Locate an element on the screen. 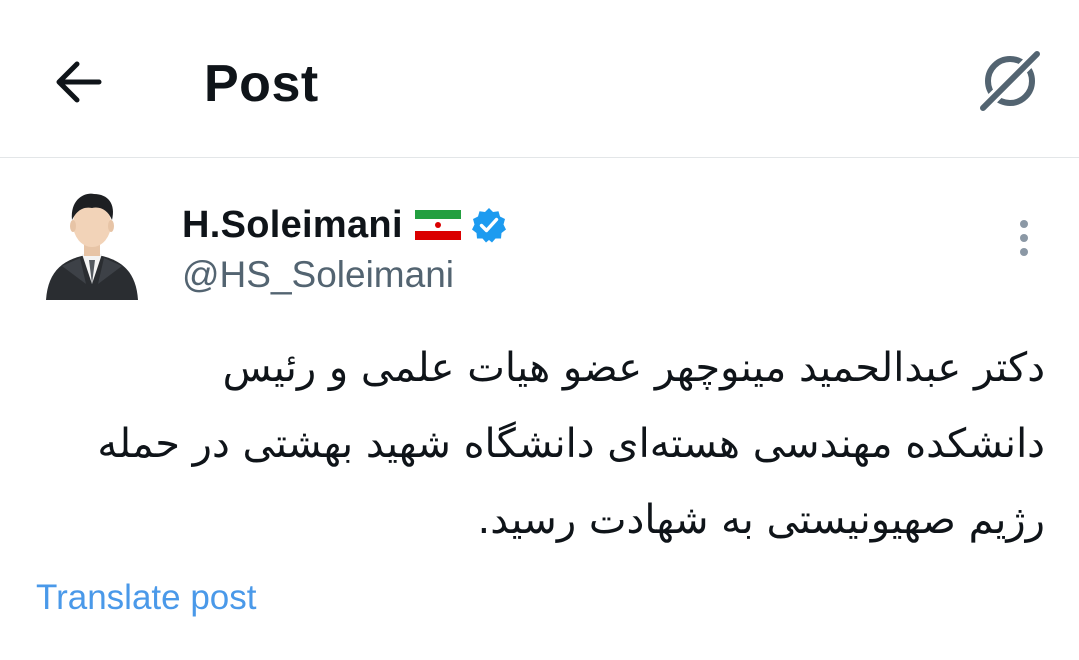 The width and height of the screenshot is (1079, 660). arrow-left-icon is located at coordinates (79, 82).